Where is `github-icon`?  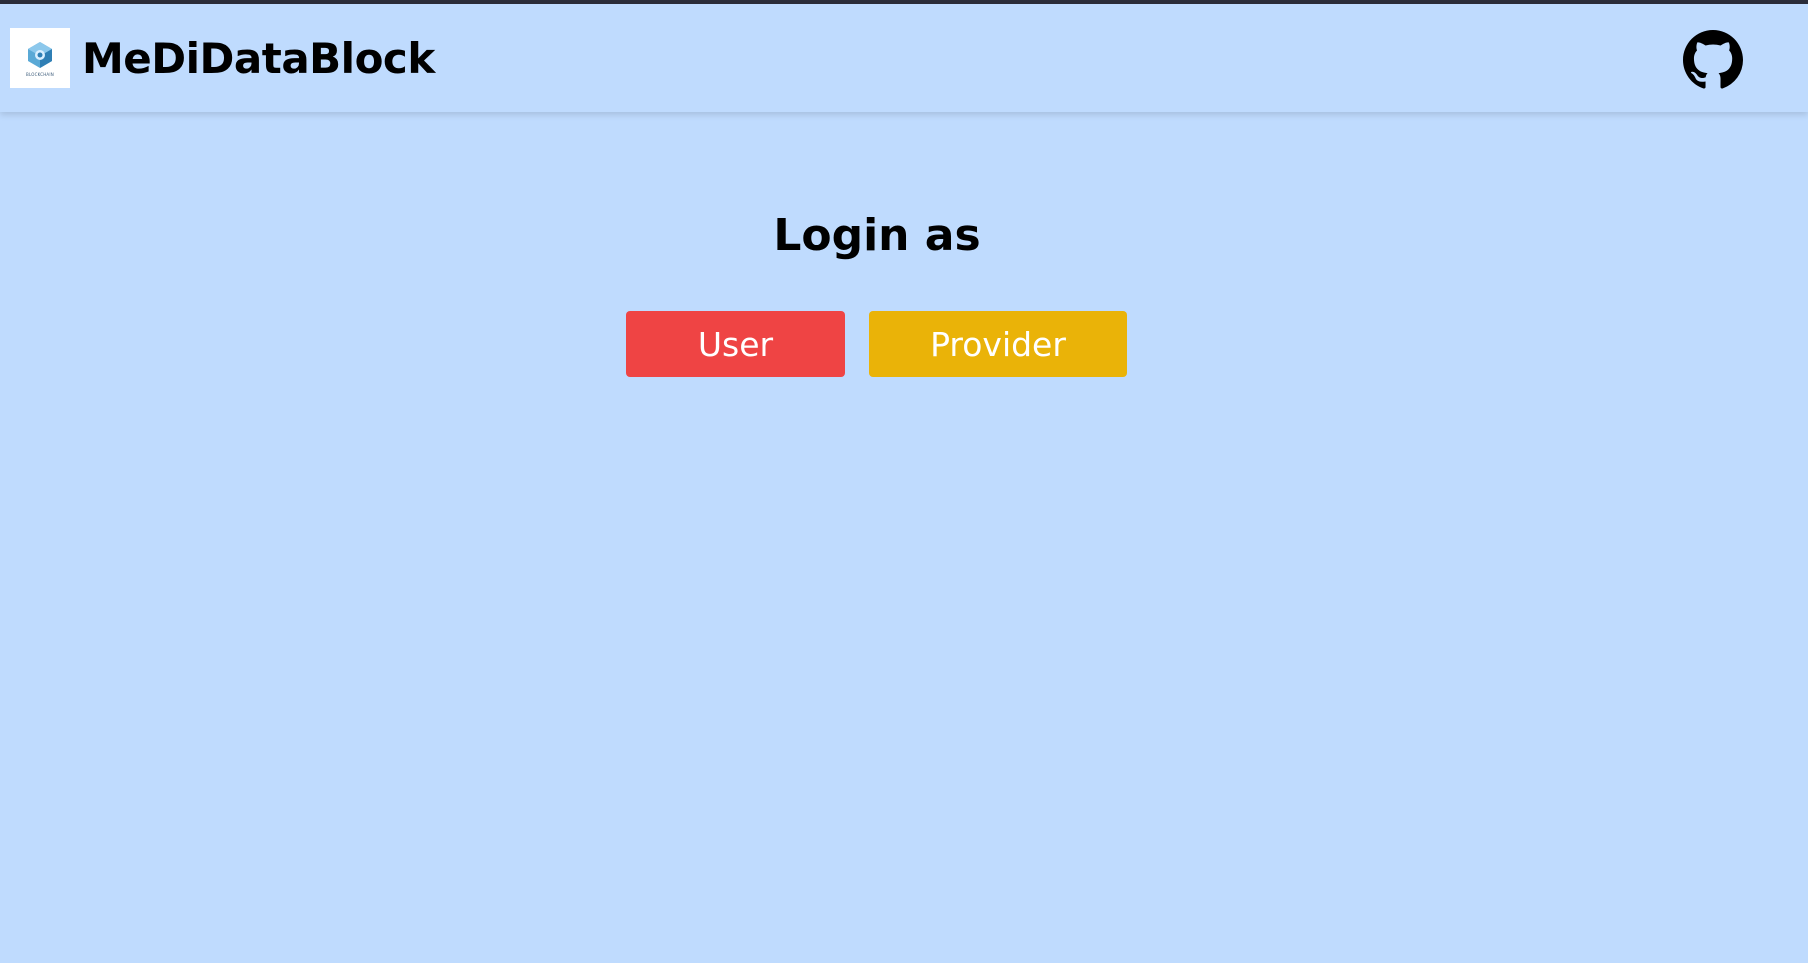
github-icon is located at coordinates (1713, 59).